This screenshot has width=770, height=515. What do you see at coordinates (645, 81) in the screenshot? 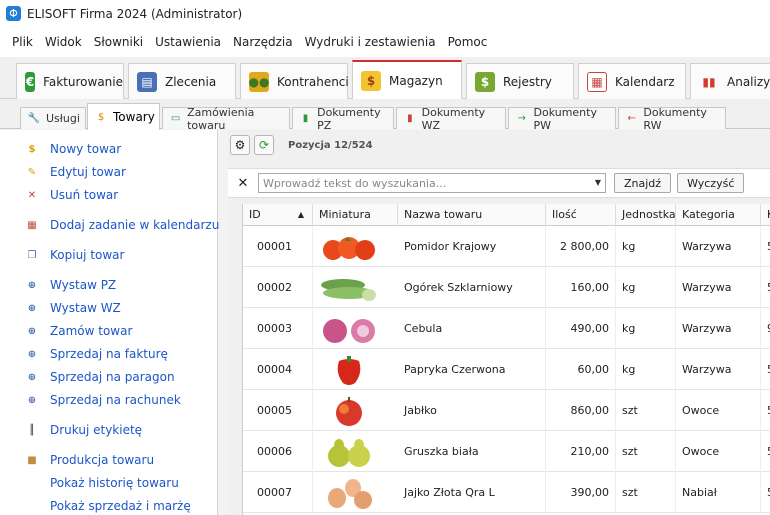
I see `tab-label: Kalendarz` at bounding box center [645, 81].